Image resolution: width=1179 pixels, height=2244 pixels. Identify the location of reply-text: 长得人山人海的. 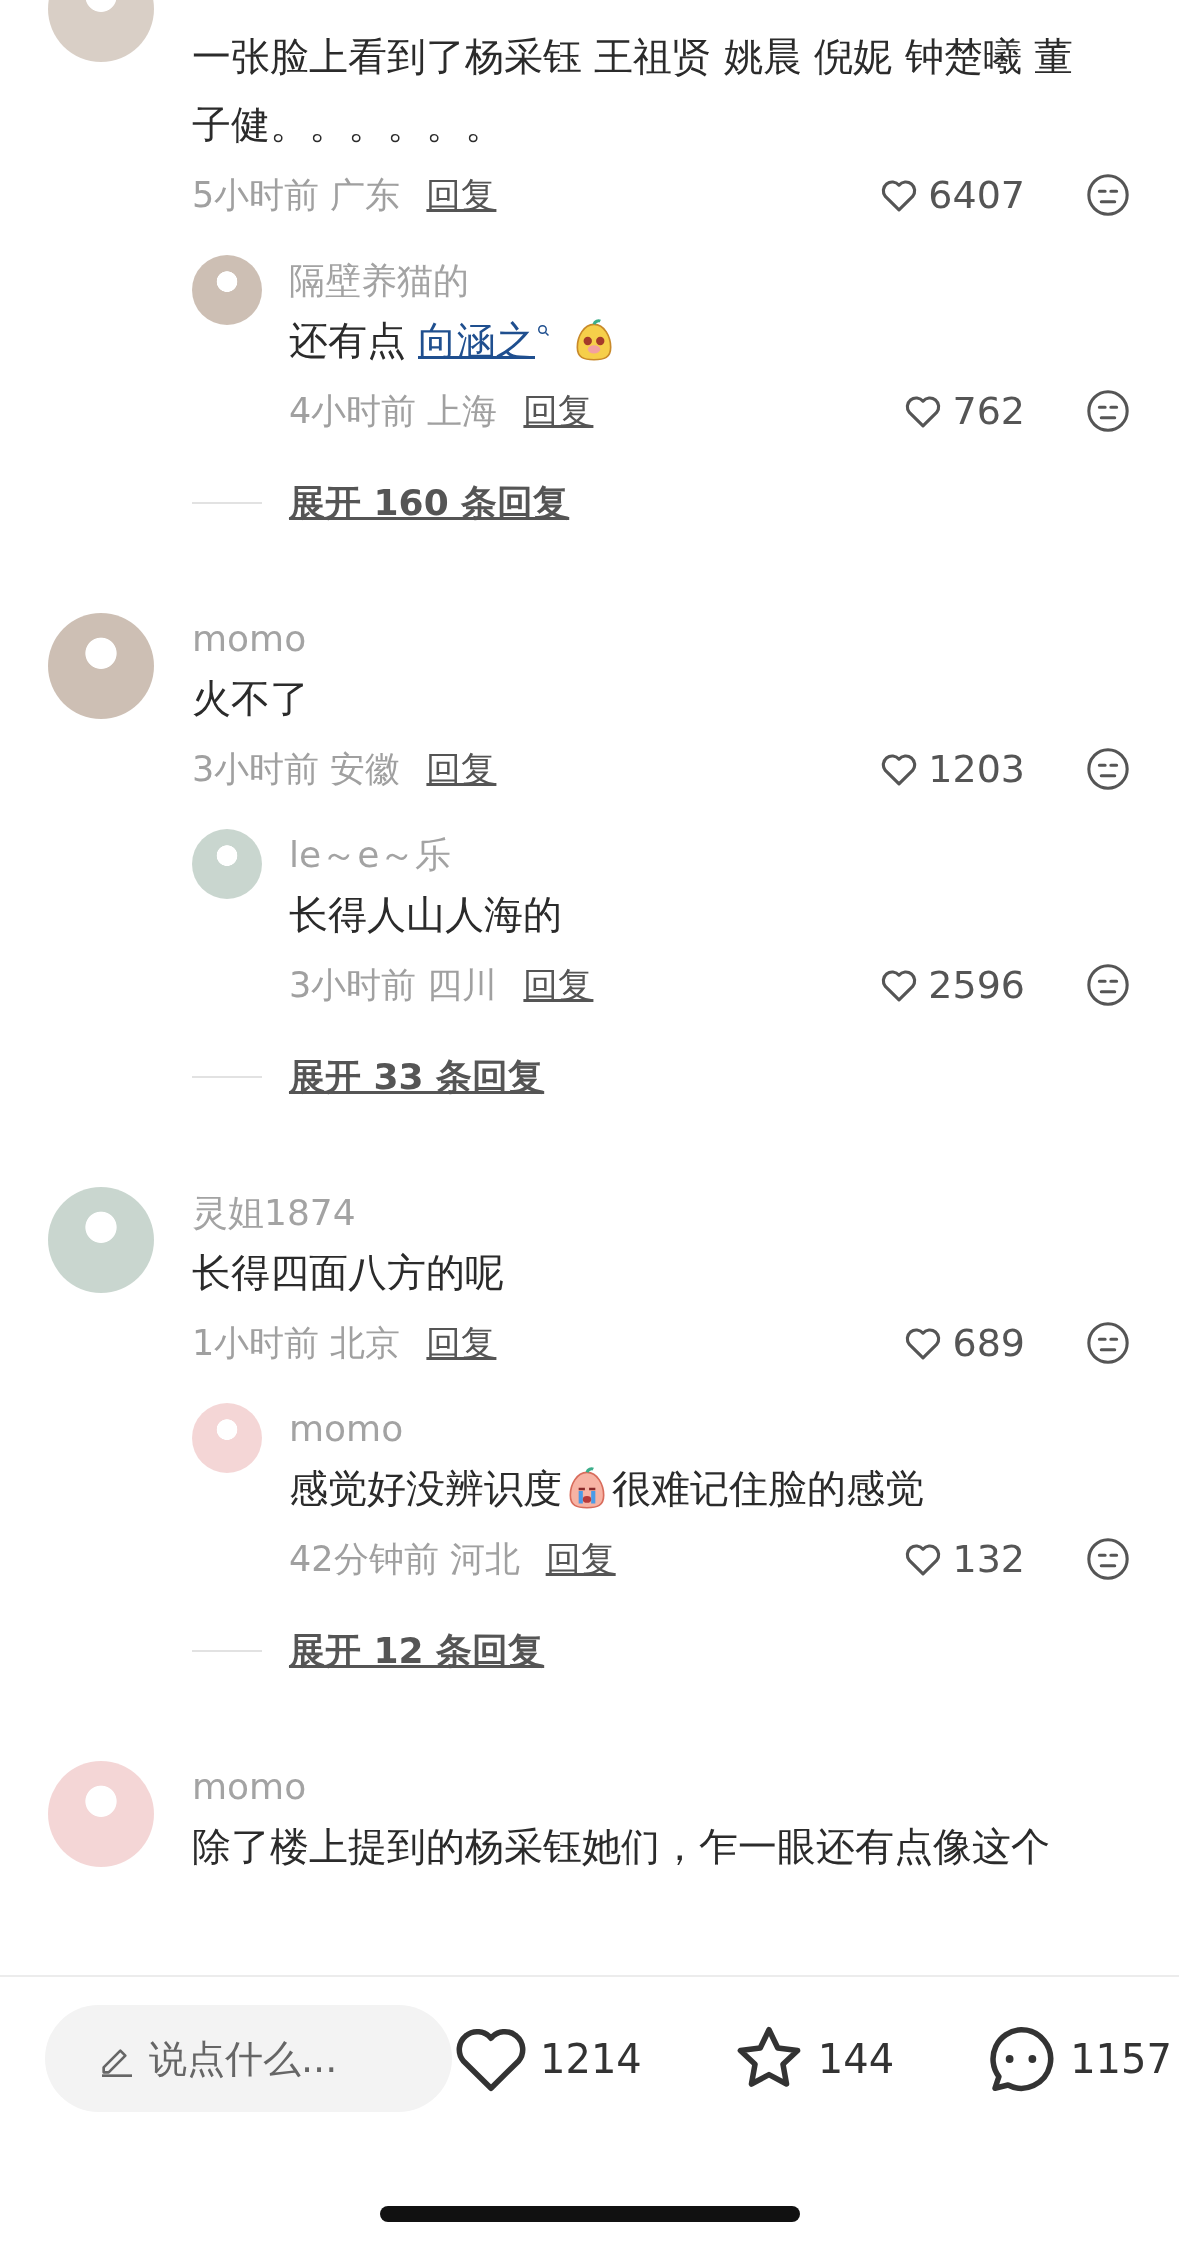
(425, 915).